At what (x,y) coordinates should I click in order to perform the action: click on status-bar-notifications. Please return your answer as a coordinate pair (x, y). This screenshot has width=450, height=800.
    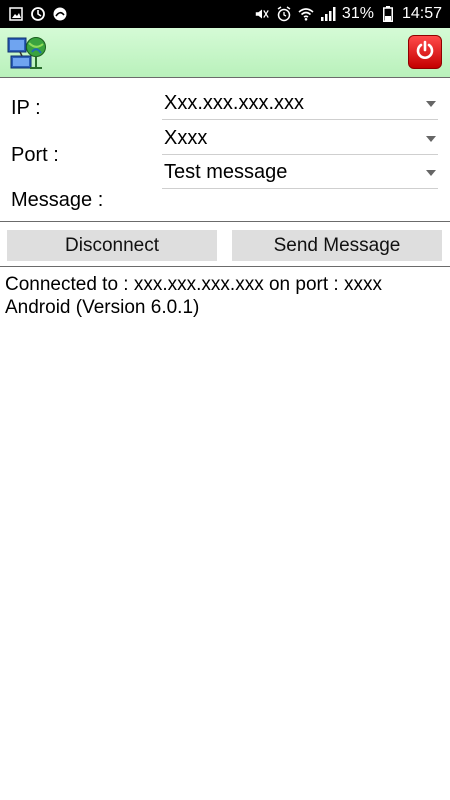
    Looking at the image, I should click on (38, 14).